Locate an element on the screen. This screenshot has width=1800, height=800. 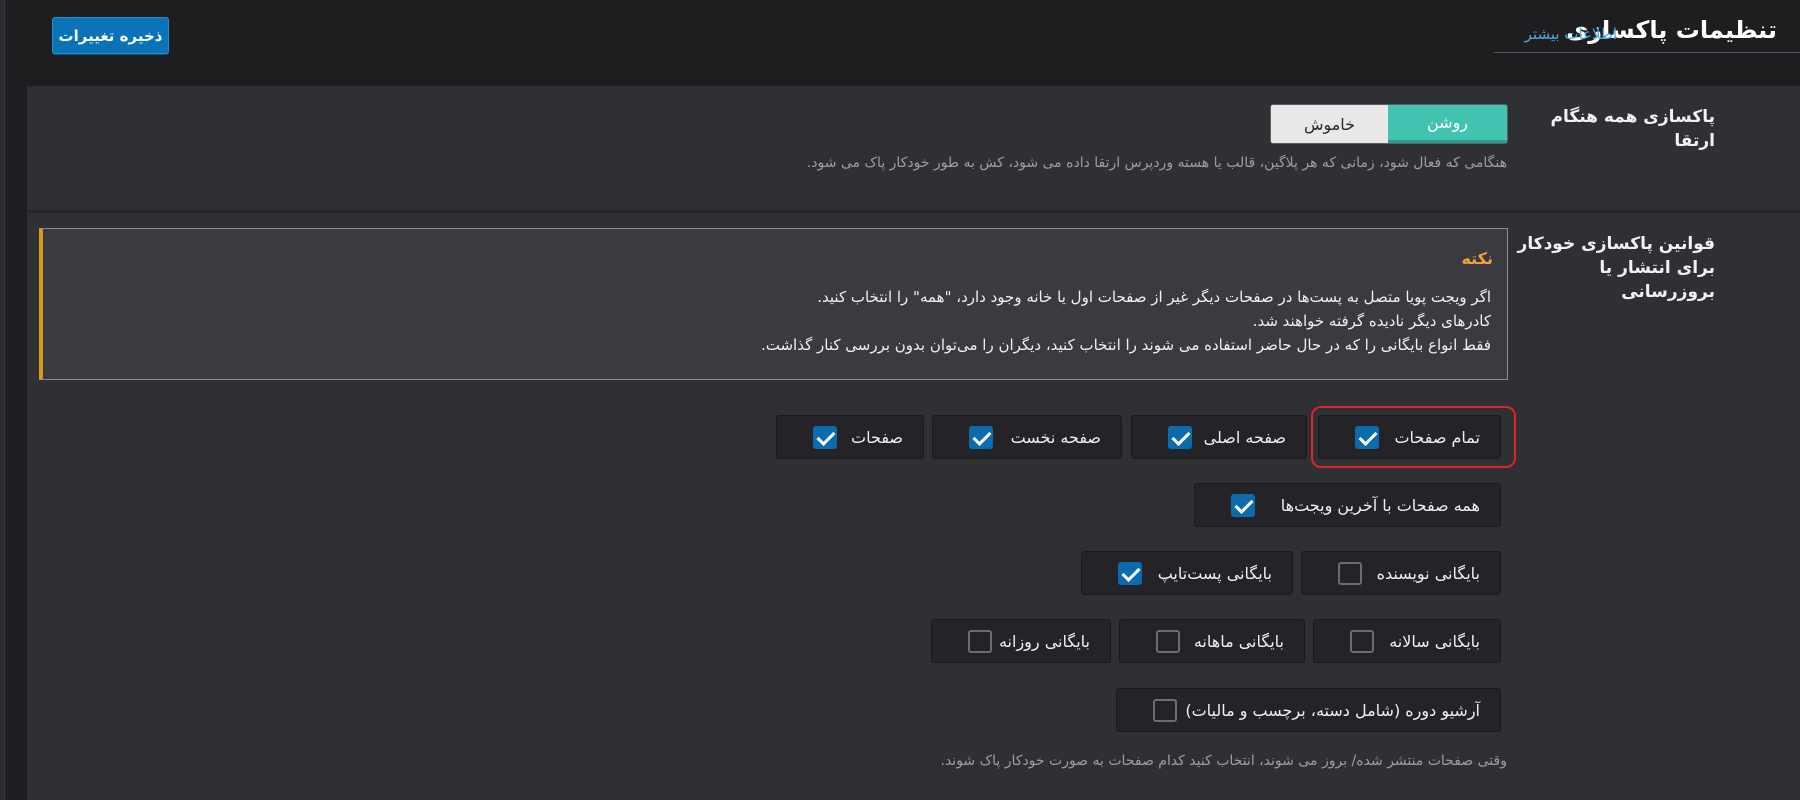
purge-on-upgrade-label: پاکسازی همه هنگام ارتقا is located at coordinates (1633, 129).